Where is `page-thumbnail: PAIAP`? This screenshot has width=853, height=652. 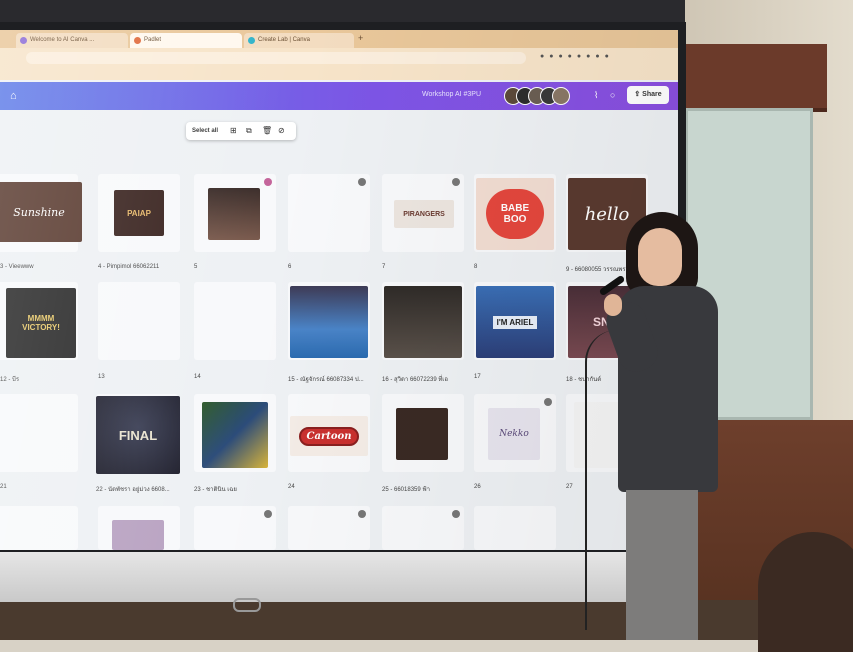 page-thumbnail: PAIAP is located at coordinates (139, 213).